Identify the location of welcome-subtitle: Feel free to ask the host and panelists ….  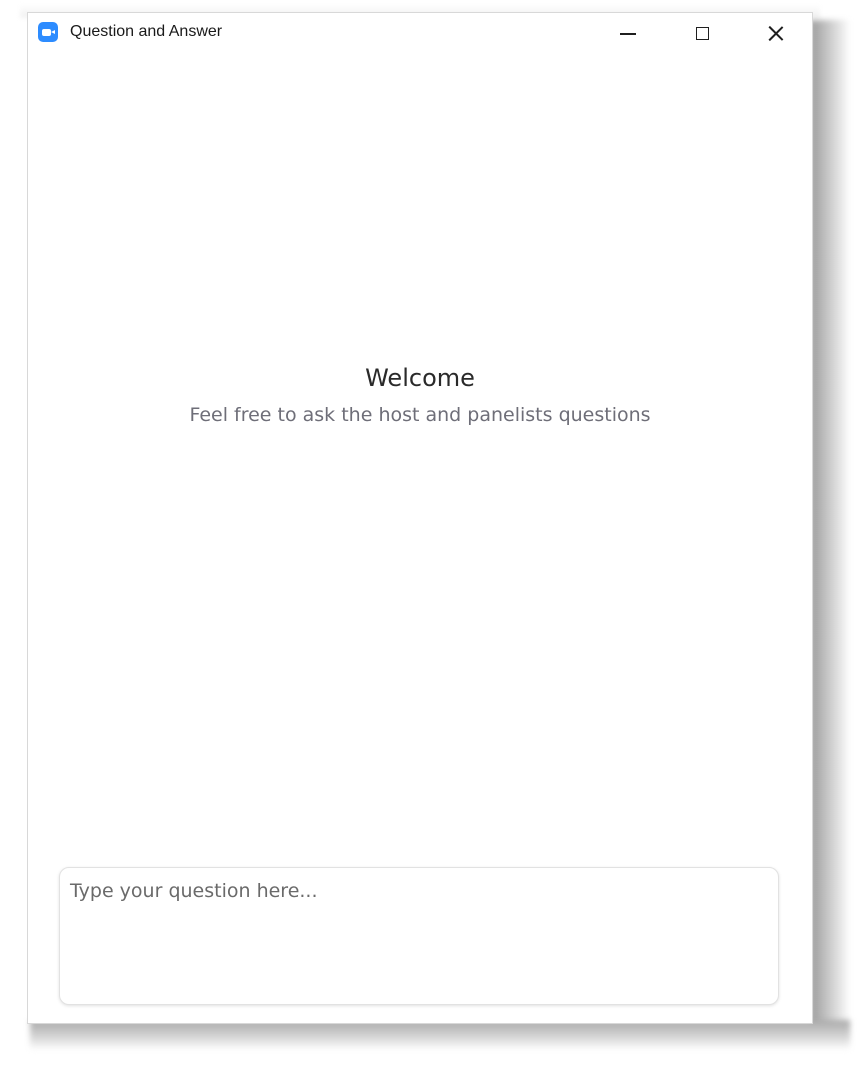
(420, 415).